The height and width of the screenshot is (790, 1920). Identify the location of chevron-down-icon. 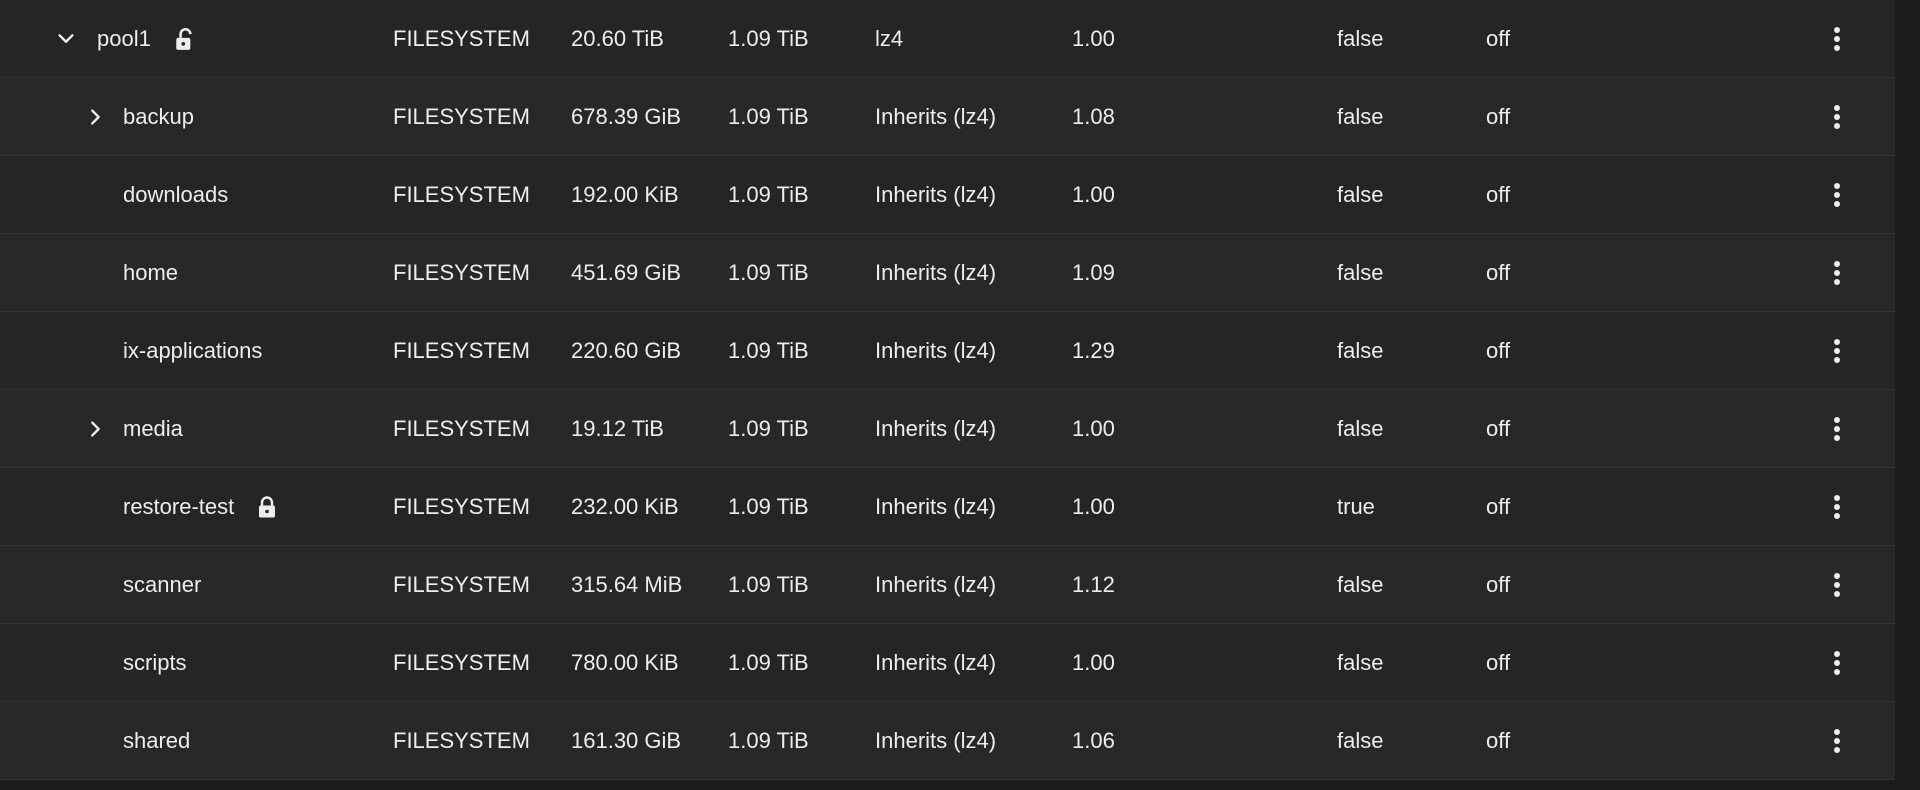
(66, 39).